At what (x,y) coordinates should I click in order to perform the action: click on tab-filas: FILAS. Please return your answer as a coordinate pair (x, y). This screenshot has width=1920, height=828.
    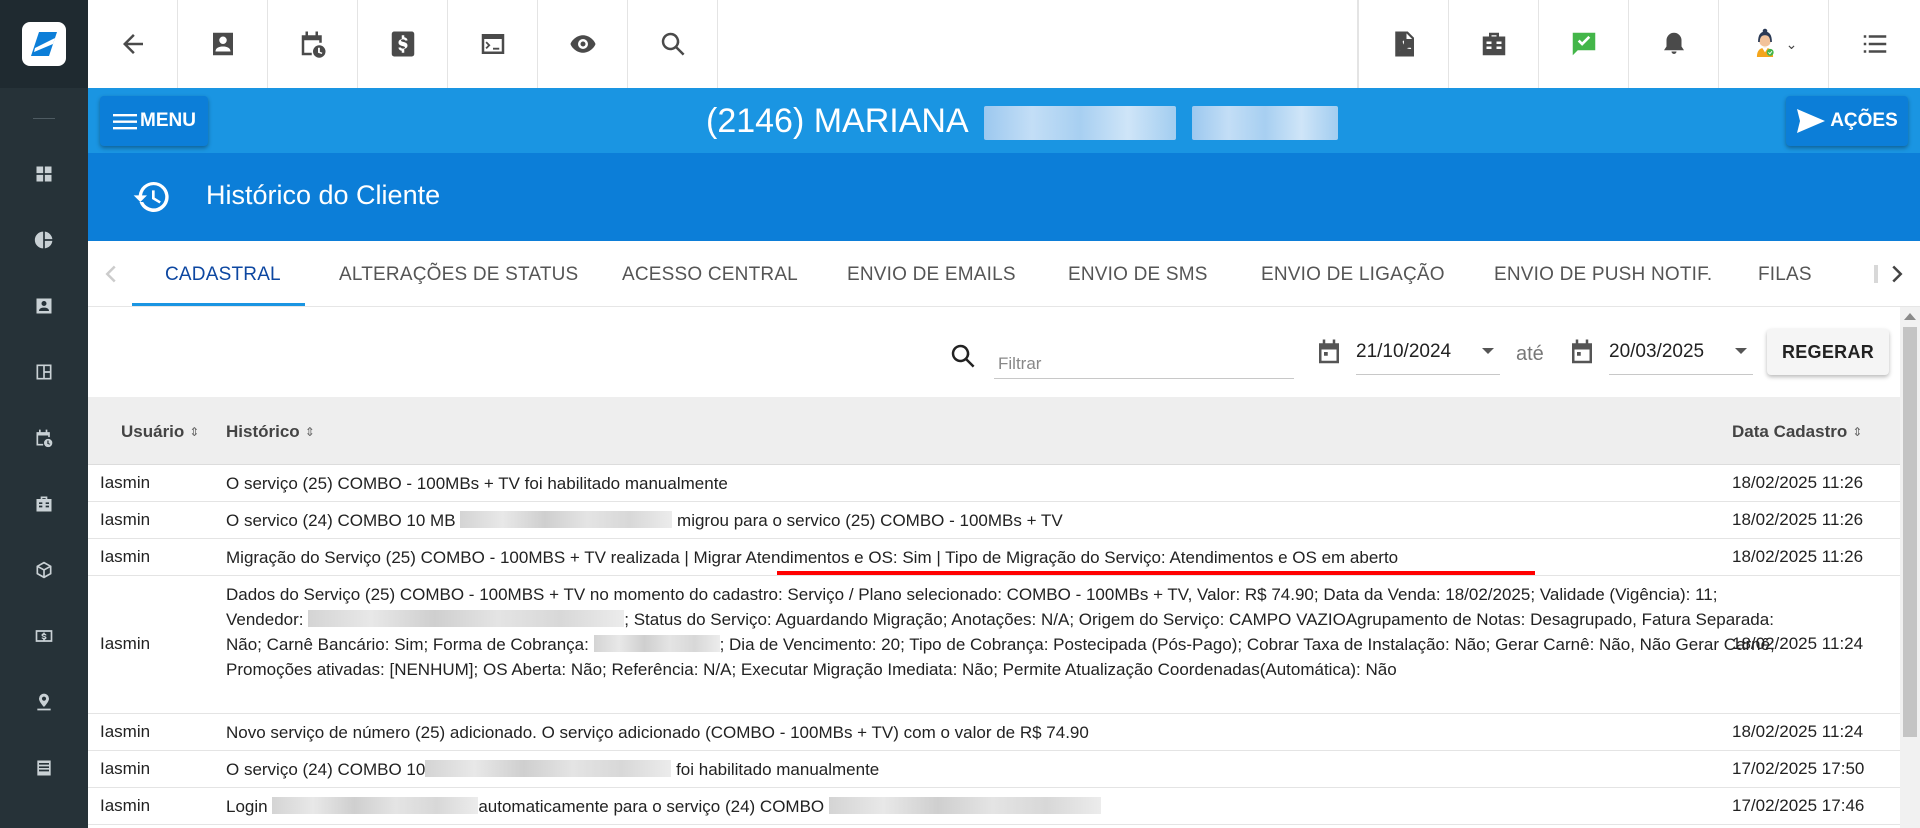
    Looking at the image, I should click on (1785, 275).